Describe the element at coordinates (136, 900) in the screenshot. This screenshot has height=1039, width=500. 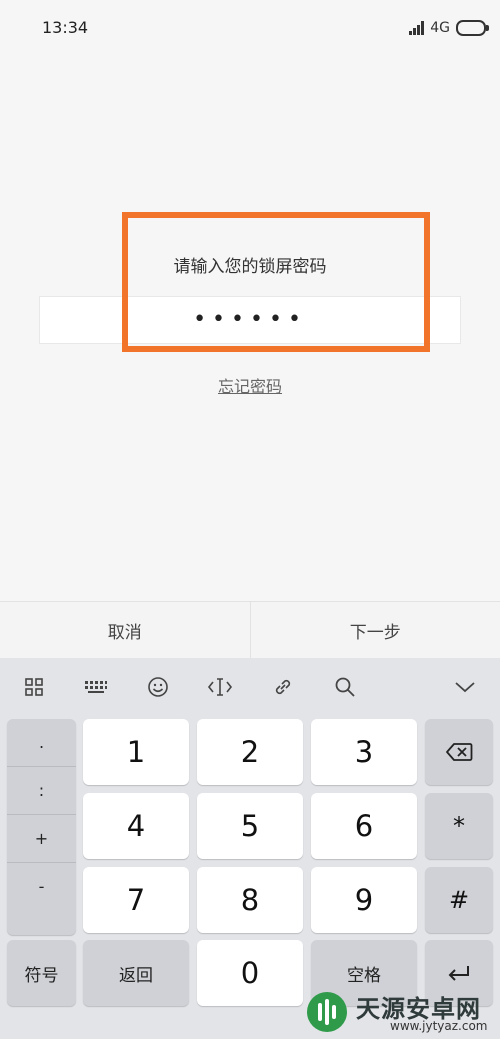
I see `key-7: 7` at that location.